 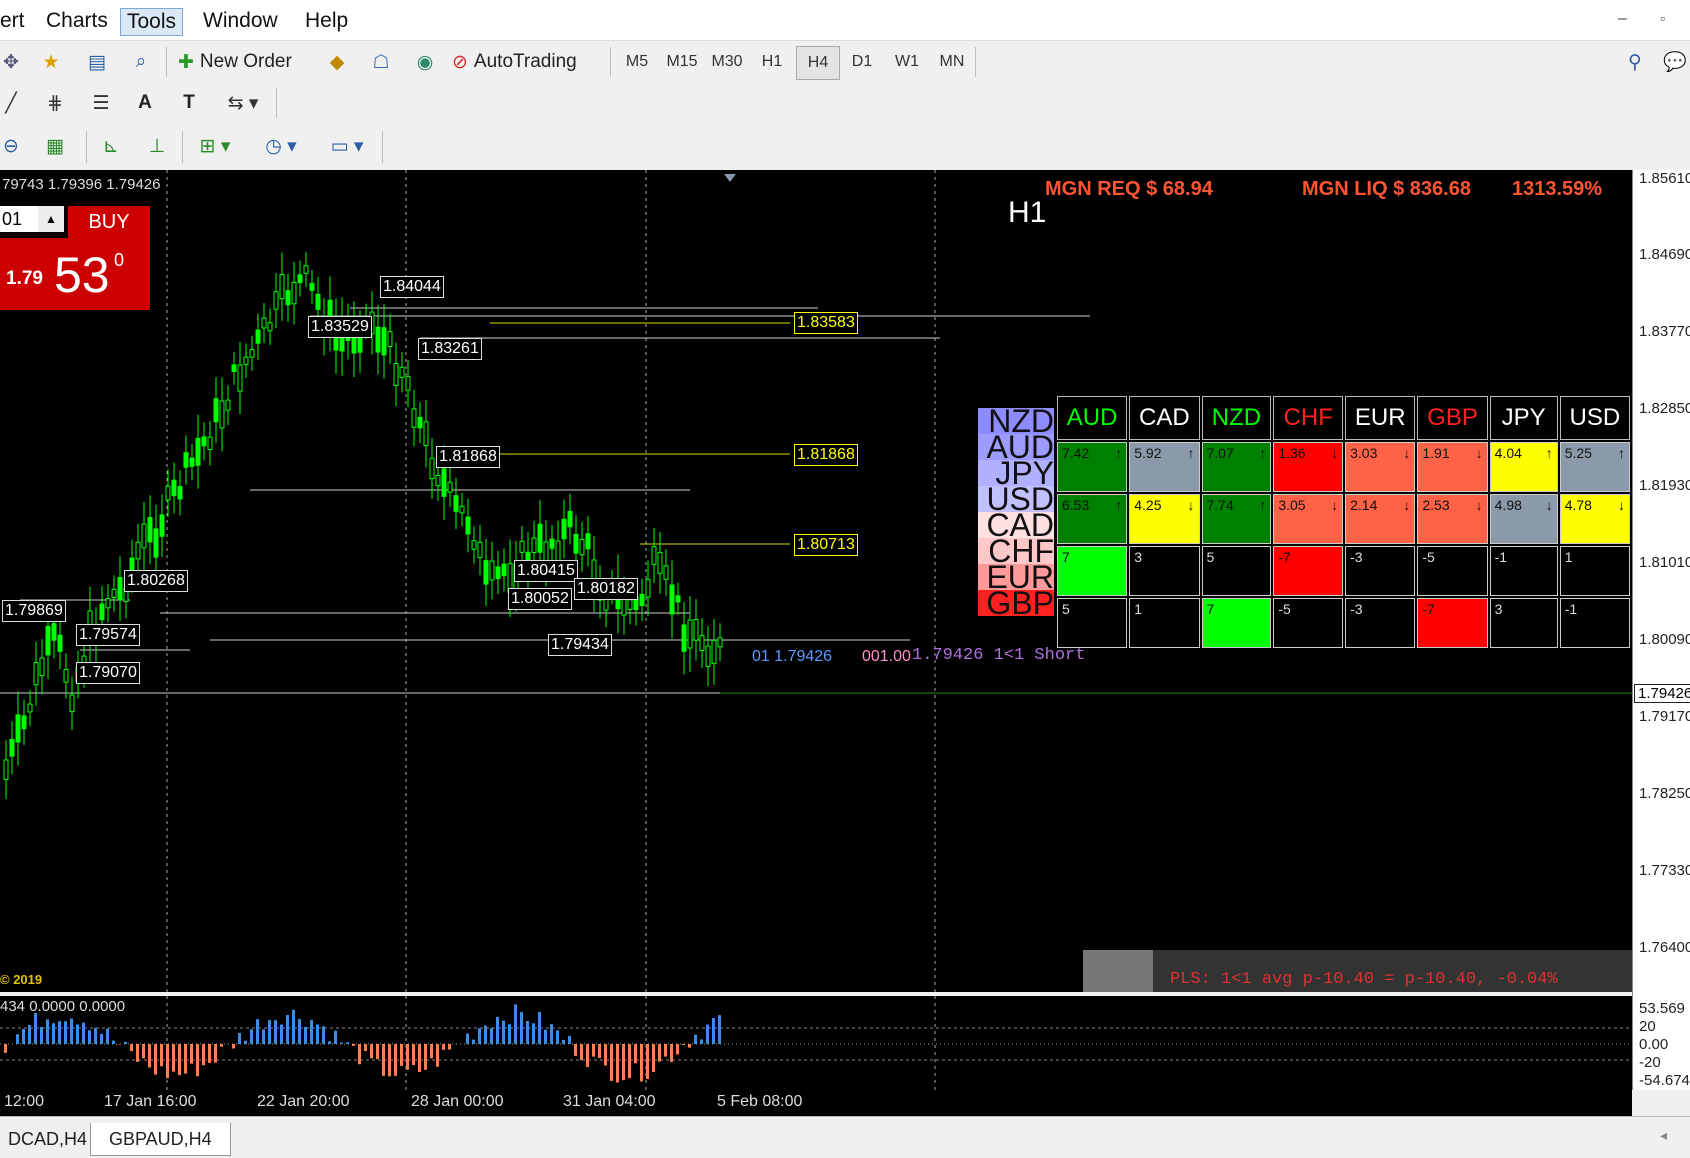 What do you see at coordinates (101, 103) in the screenshot?
I see `fibonacci-icon: ☰` at bounding box center [101, 103].